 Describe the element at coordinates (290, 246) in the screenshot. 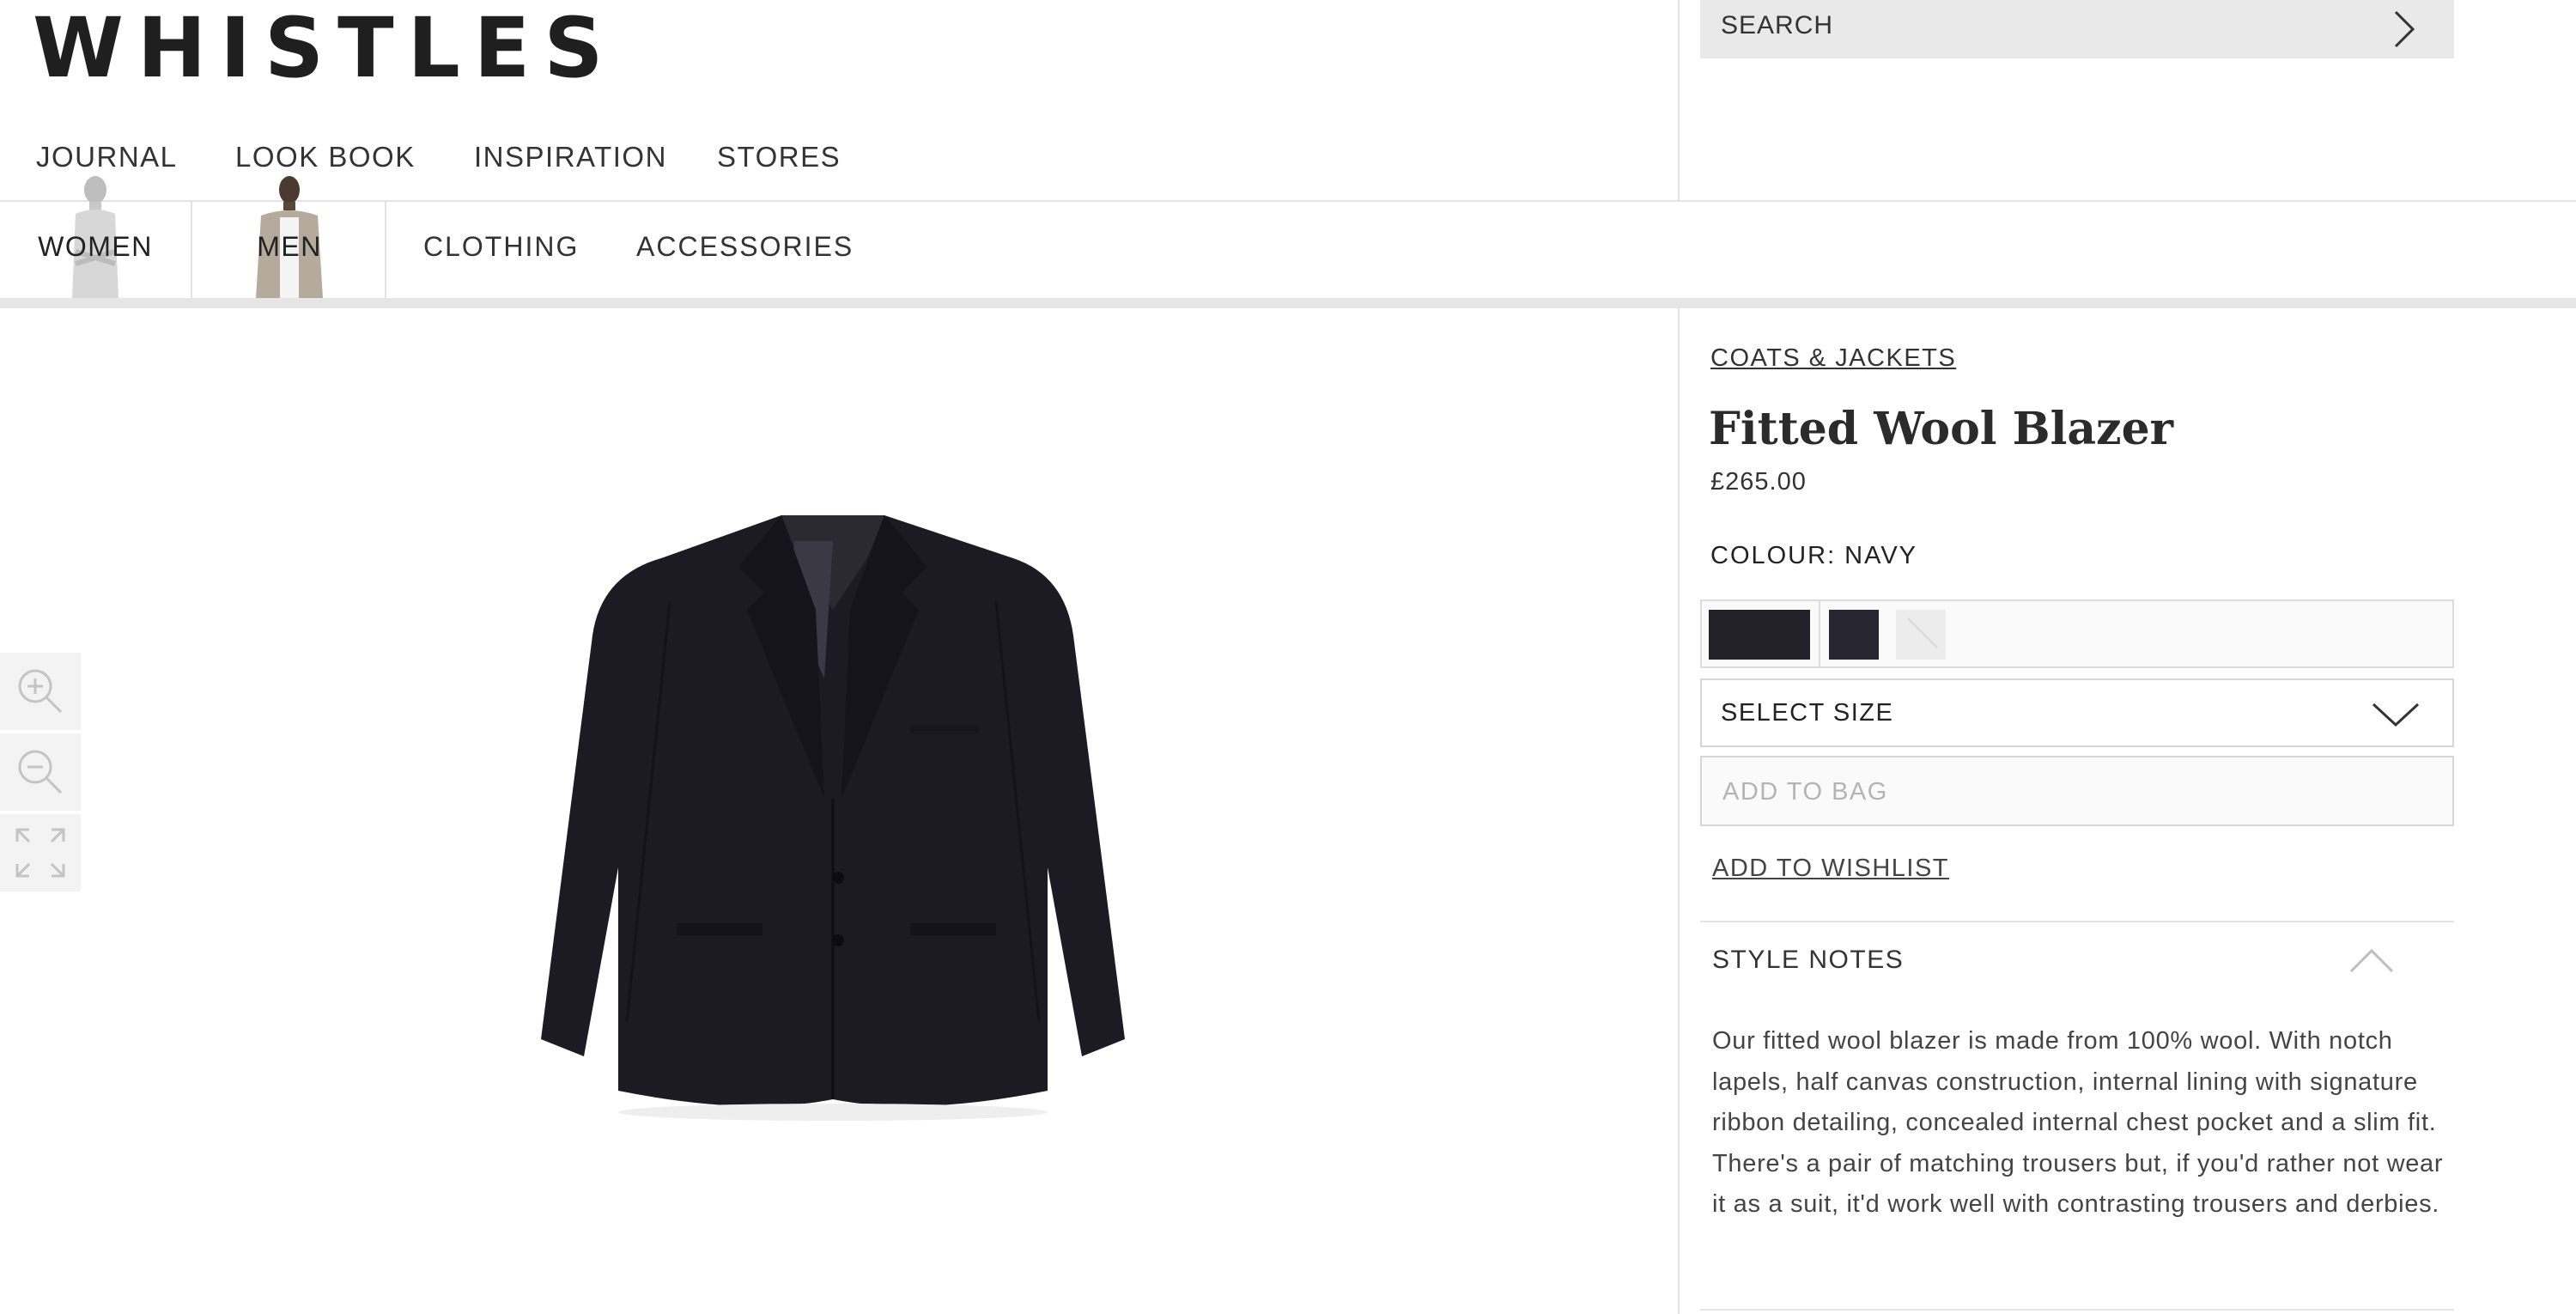

I see `gender-label-men: MEN` at that location.